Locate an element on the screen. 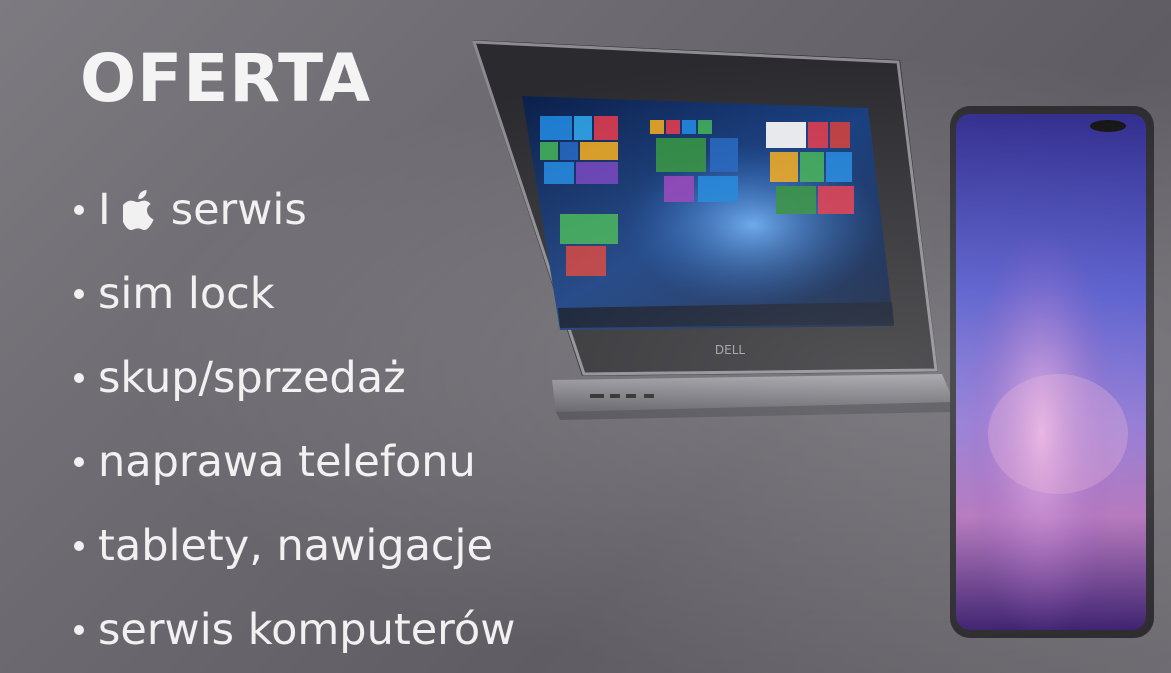  offer-item-buy-sell: skup/sprzedaż is located at coordinates (294, 378).